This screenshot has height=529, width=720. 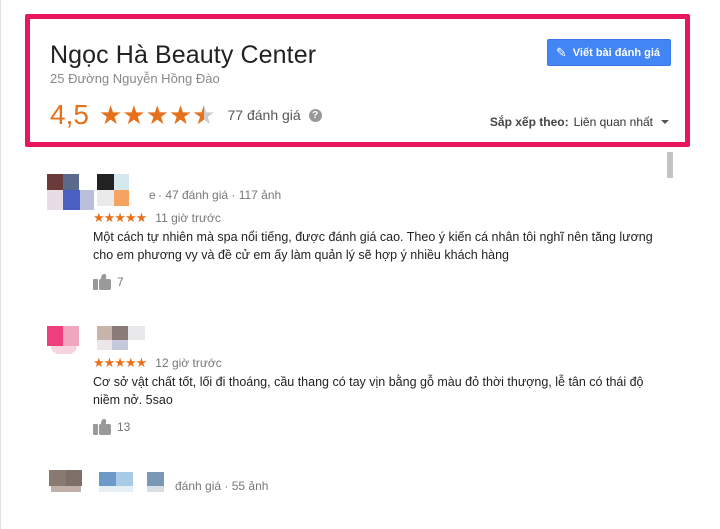 I want to click on business-name: Ngọc Hà Beauty Center, so click(x=183, y=55).